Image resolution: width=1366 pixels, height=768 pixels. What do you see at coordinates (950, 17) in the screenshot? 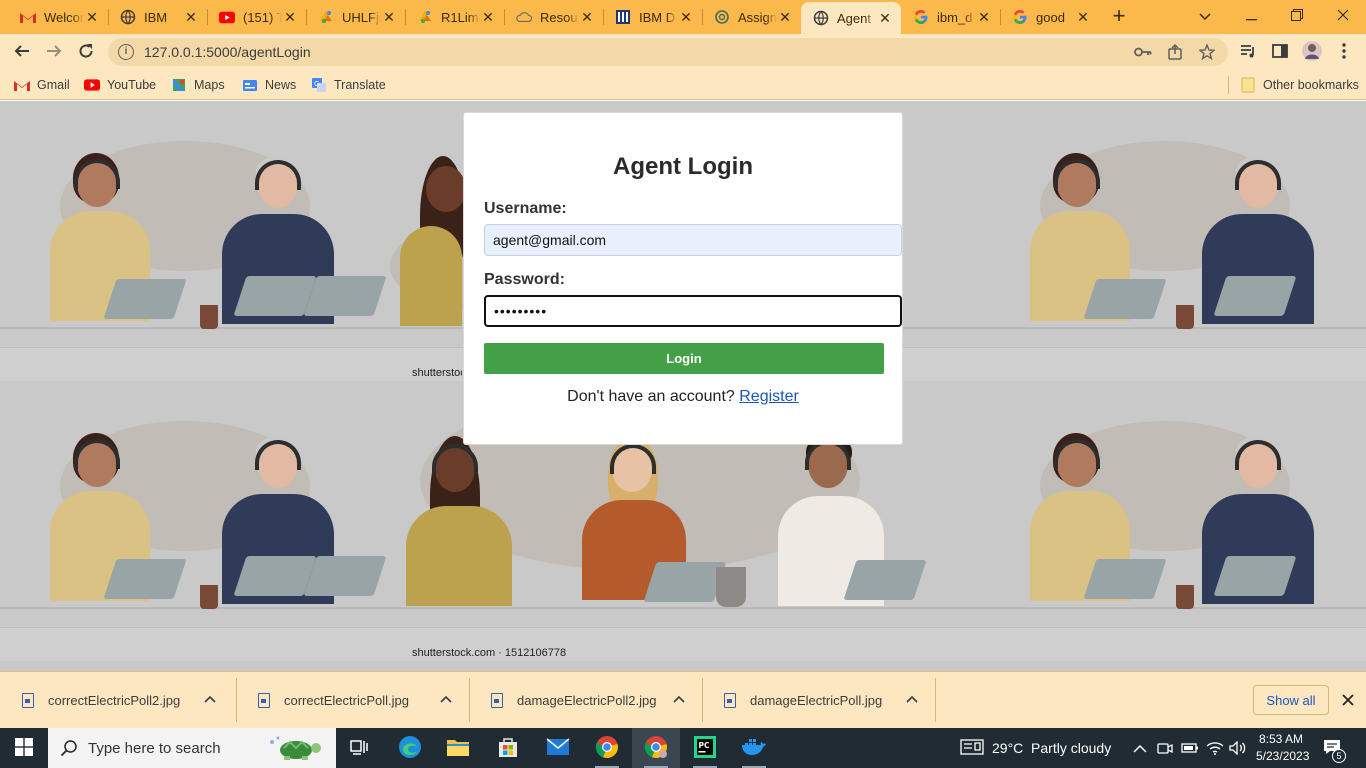
I see `tab-ibm-d-search: ibm_d ✕` at bounding box center [950, 17].